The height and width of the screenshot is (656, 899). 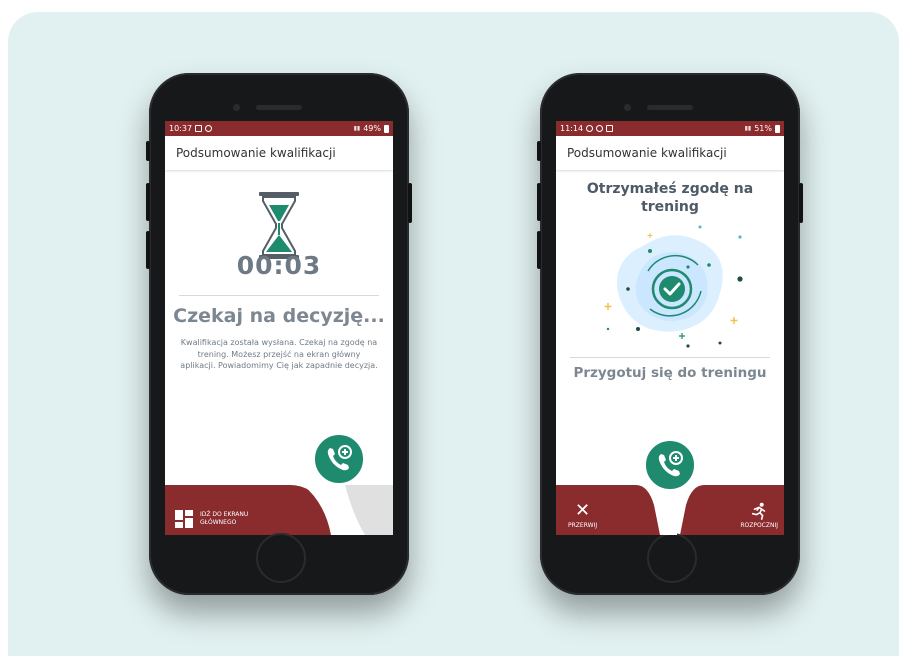 I want to click on prepare-heading: Przygotuj się do treningu, so click(x=670, y=373).